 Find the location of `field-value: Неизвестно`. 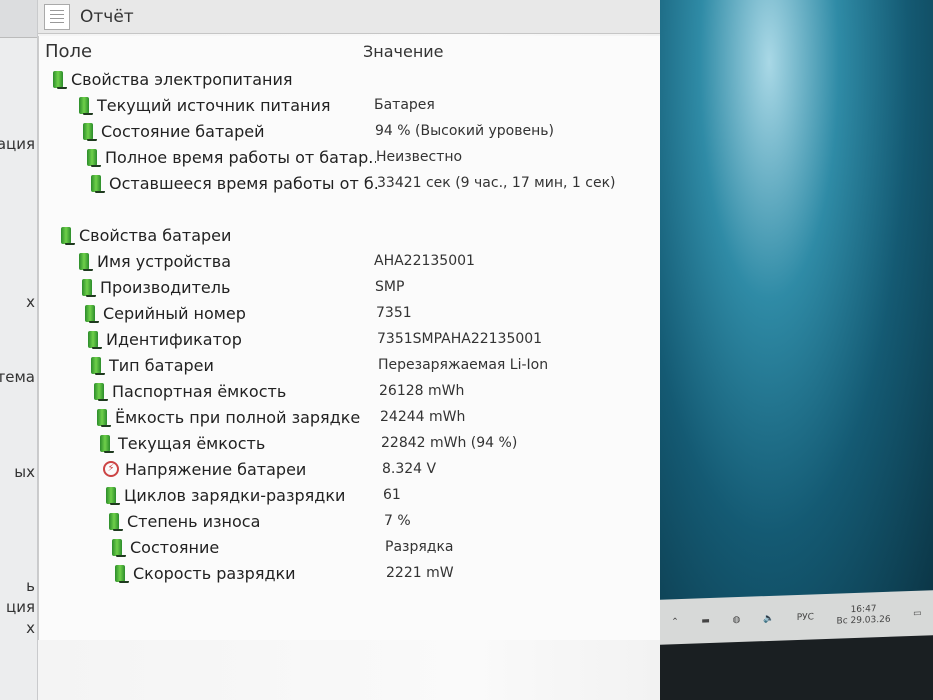

field-value: Неизвестно is located at coordinates (419, 157).